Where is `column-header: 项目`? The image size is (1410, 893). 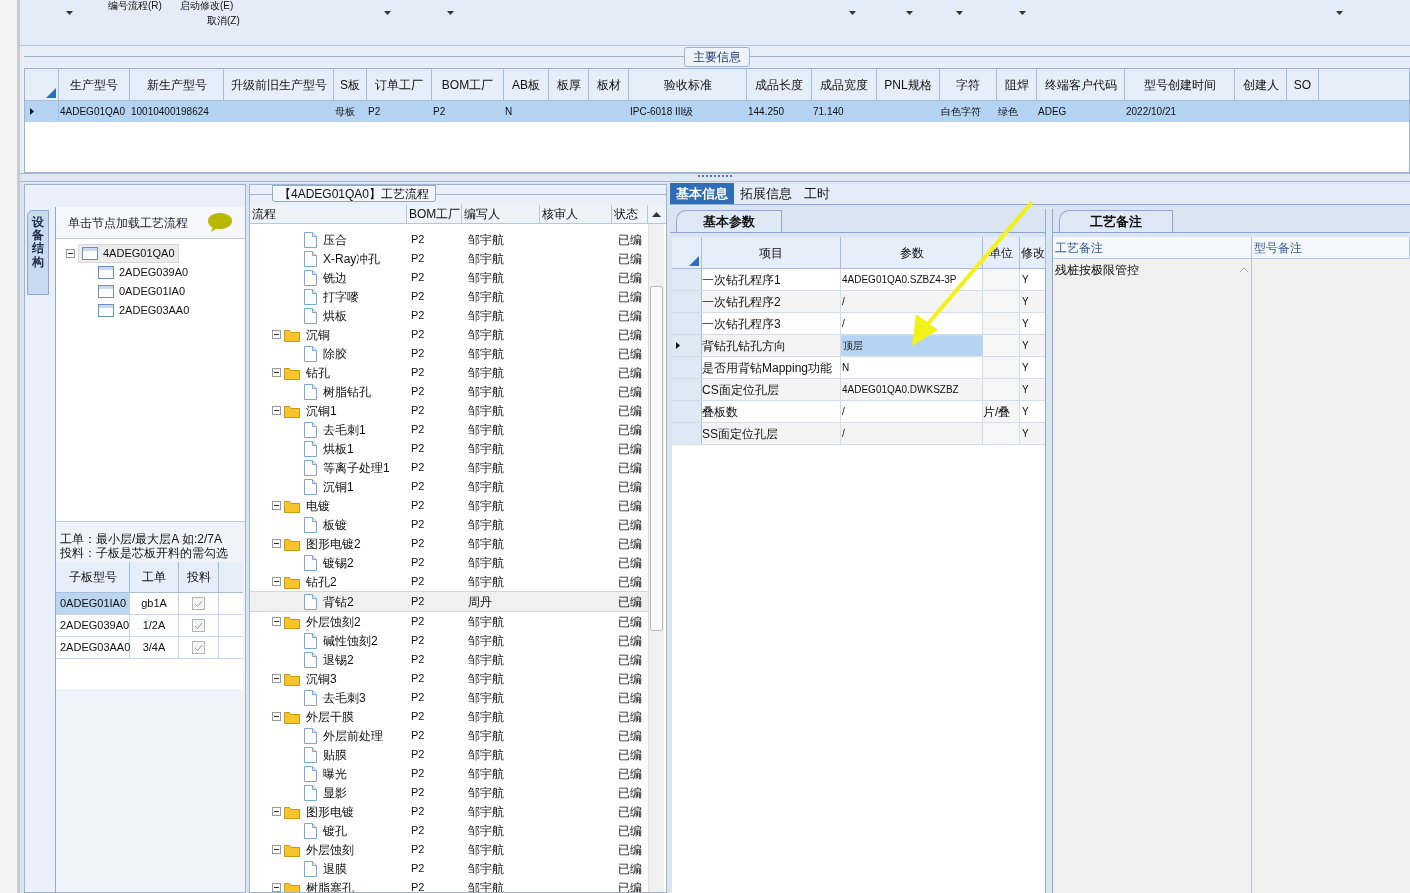
column-header: 项目 is located at coordinates (771, 252).